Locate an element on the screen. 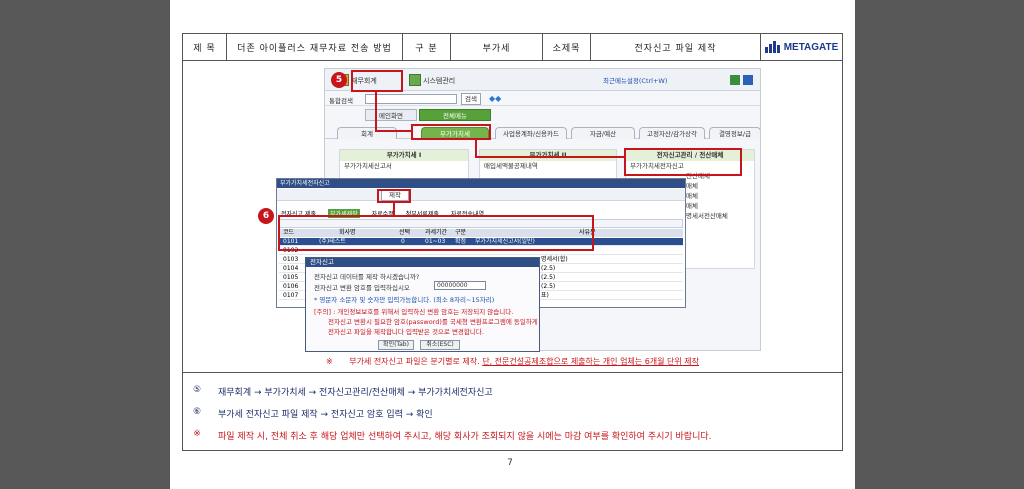 This screenshot has height=489, width=1024. page-number: 7 is located at coordinates (510, 463).